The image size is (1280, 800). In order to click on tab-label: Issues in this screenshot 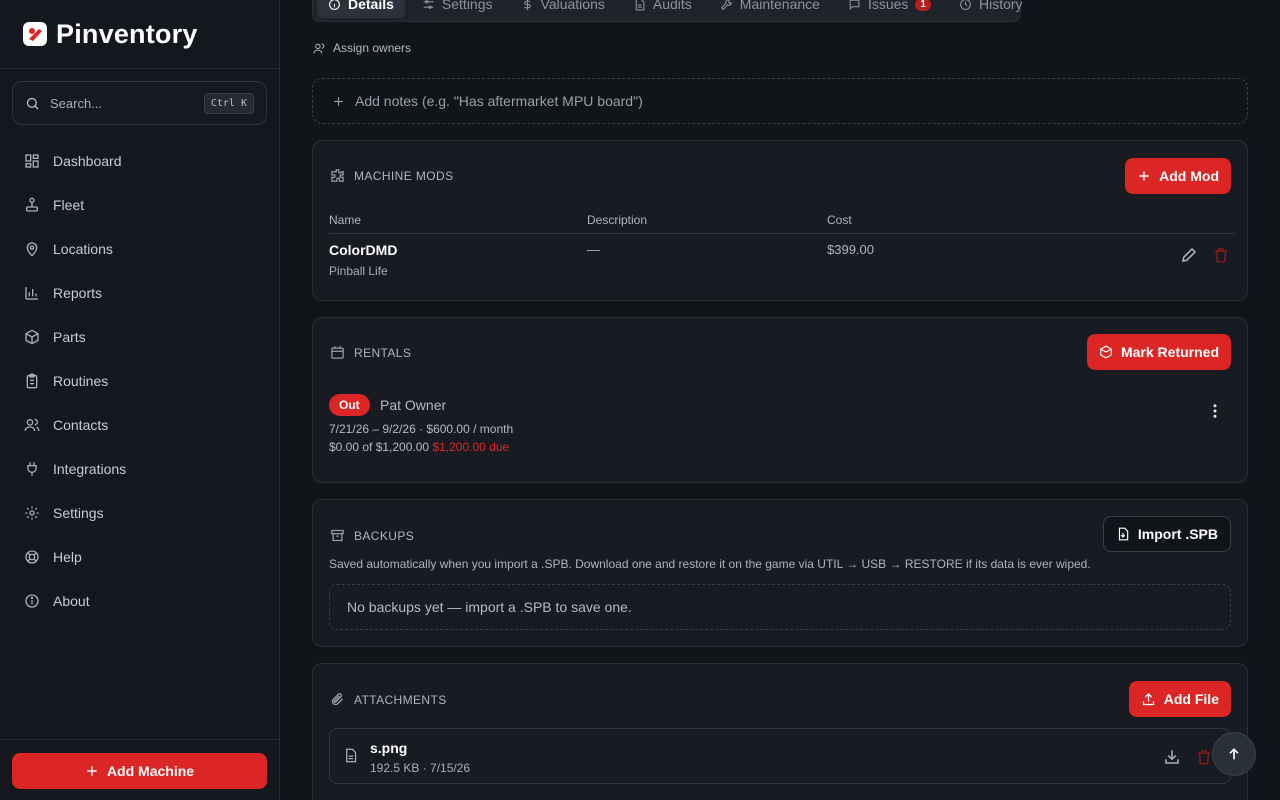, I will do `click(888, 6)`.